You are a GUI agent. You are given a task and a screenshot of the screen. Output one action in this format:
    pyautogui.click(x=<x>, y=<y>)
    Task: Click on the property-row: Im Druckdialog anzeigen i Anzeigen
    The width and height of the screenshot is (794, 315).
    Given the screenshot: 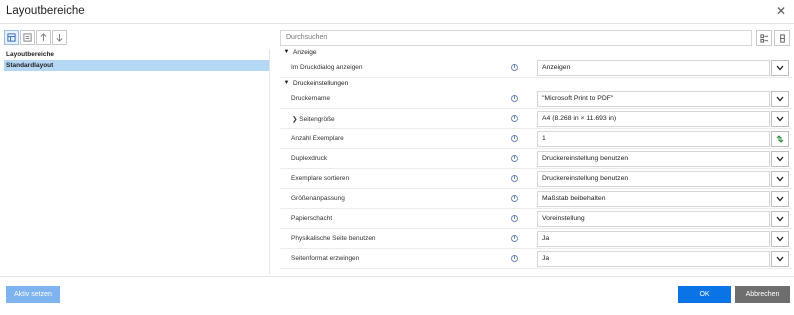 What is the action you would take?
    pyautogui.click(x=536, y=68)
    